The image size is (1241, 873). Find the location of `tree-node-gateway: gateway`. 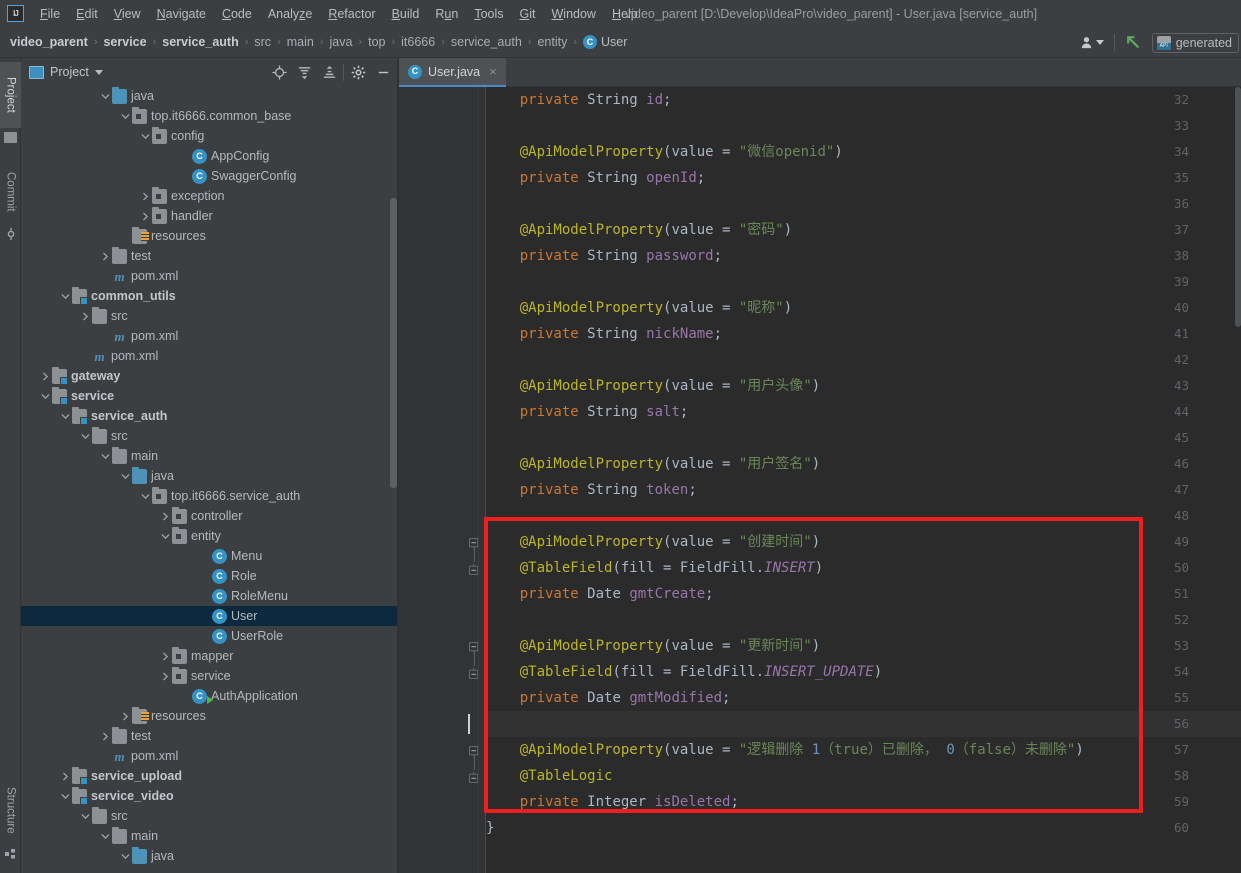

tree-node-gateway: gateway is located at coordinates (209, 376).